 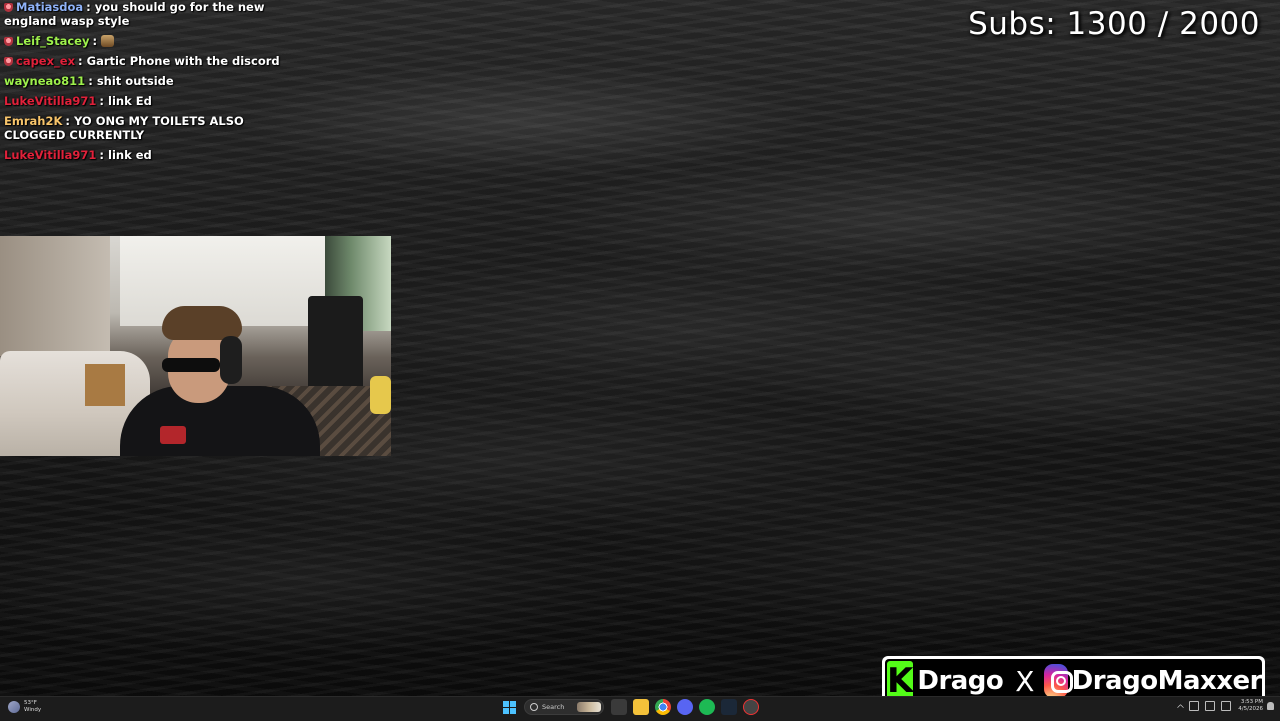 I want to click on file-explorer-icon, so click(x=641, y=707).